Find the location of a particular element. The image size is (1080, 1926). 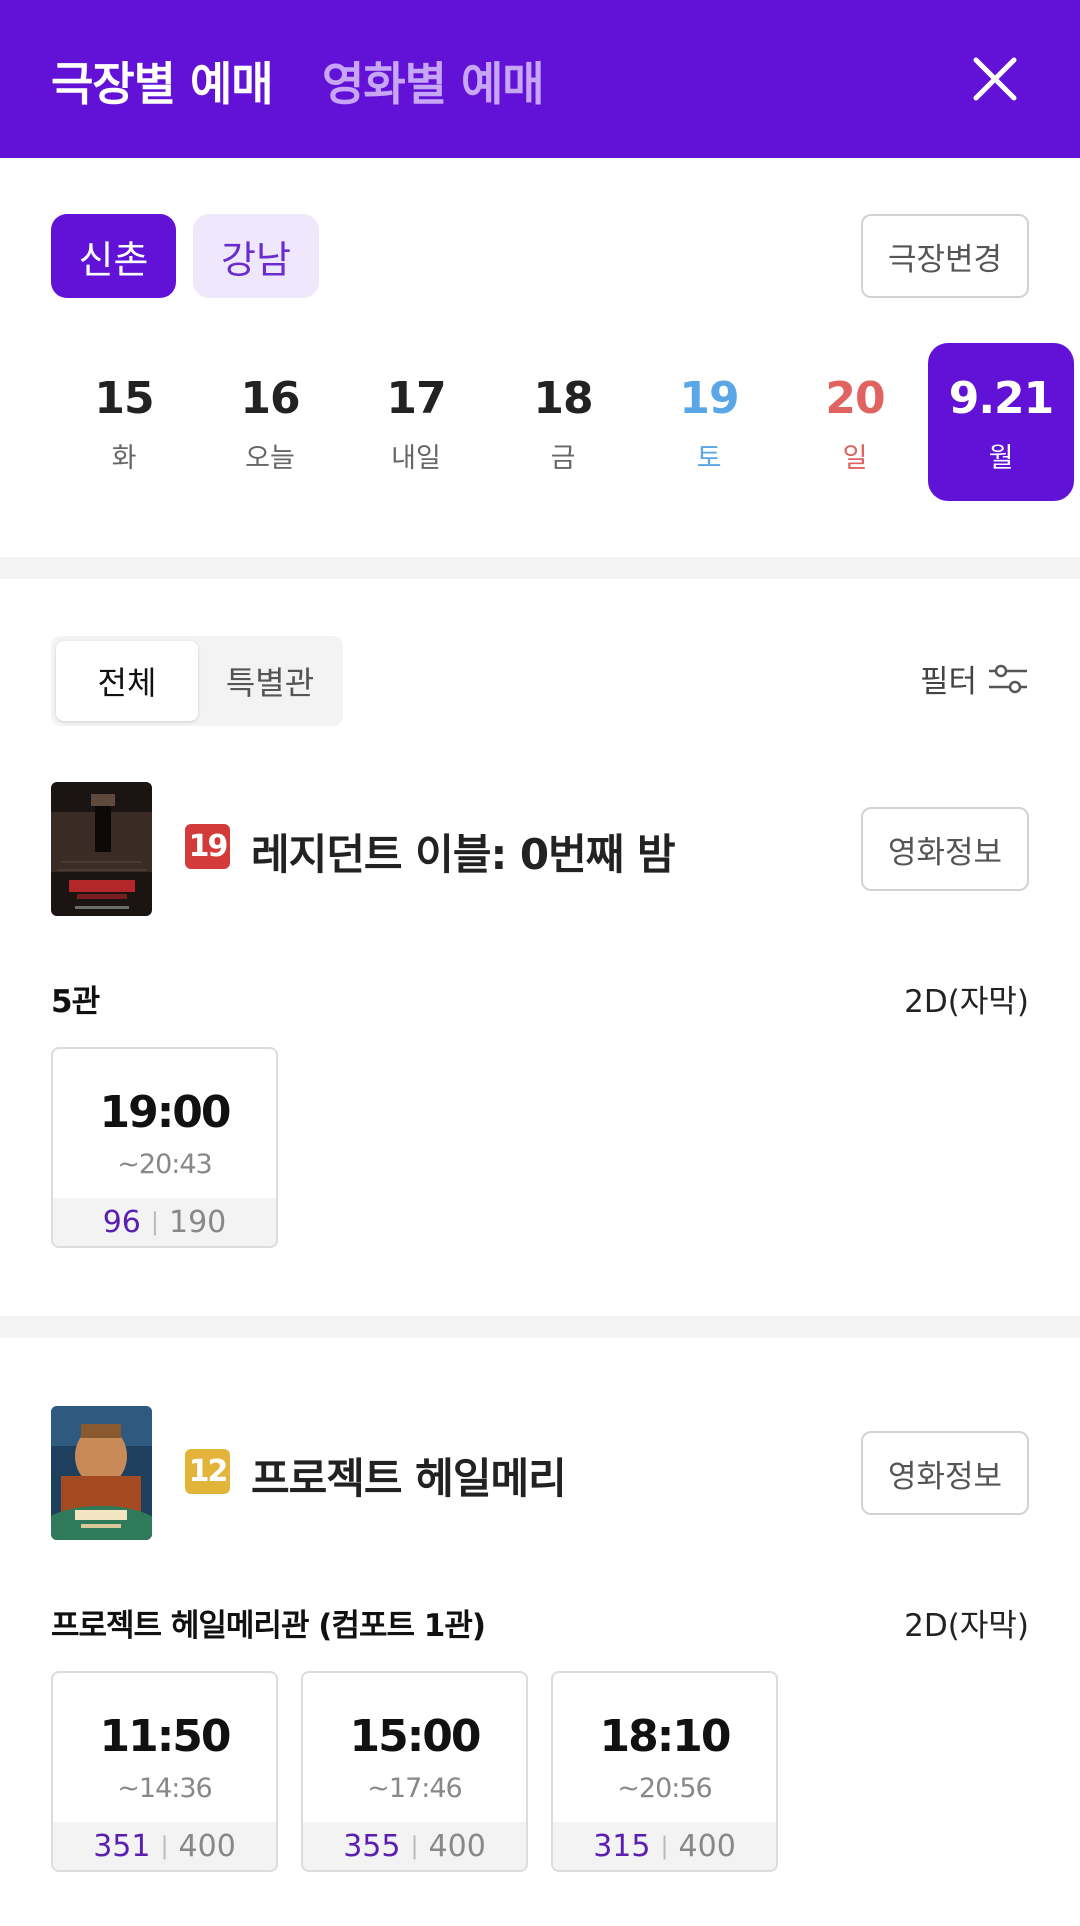

seats-available: 351 is located at coordinates (122, 1846).